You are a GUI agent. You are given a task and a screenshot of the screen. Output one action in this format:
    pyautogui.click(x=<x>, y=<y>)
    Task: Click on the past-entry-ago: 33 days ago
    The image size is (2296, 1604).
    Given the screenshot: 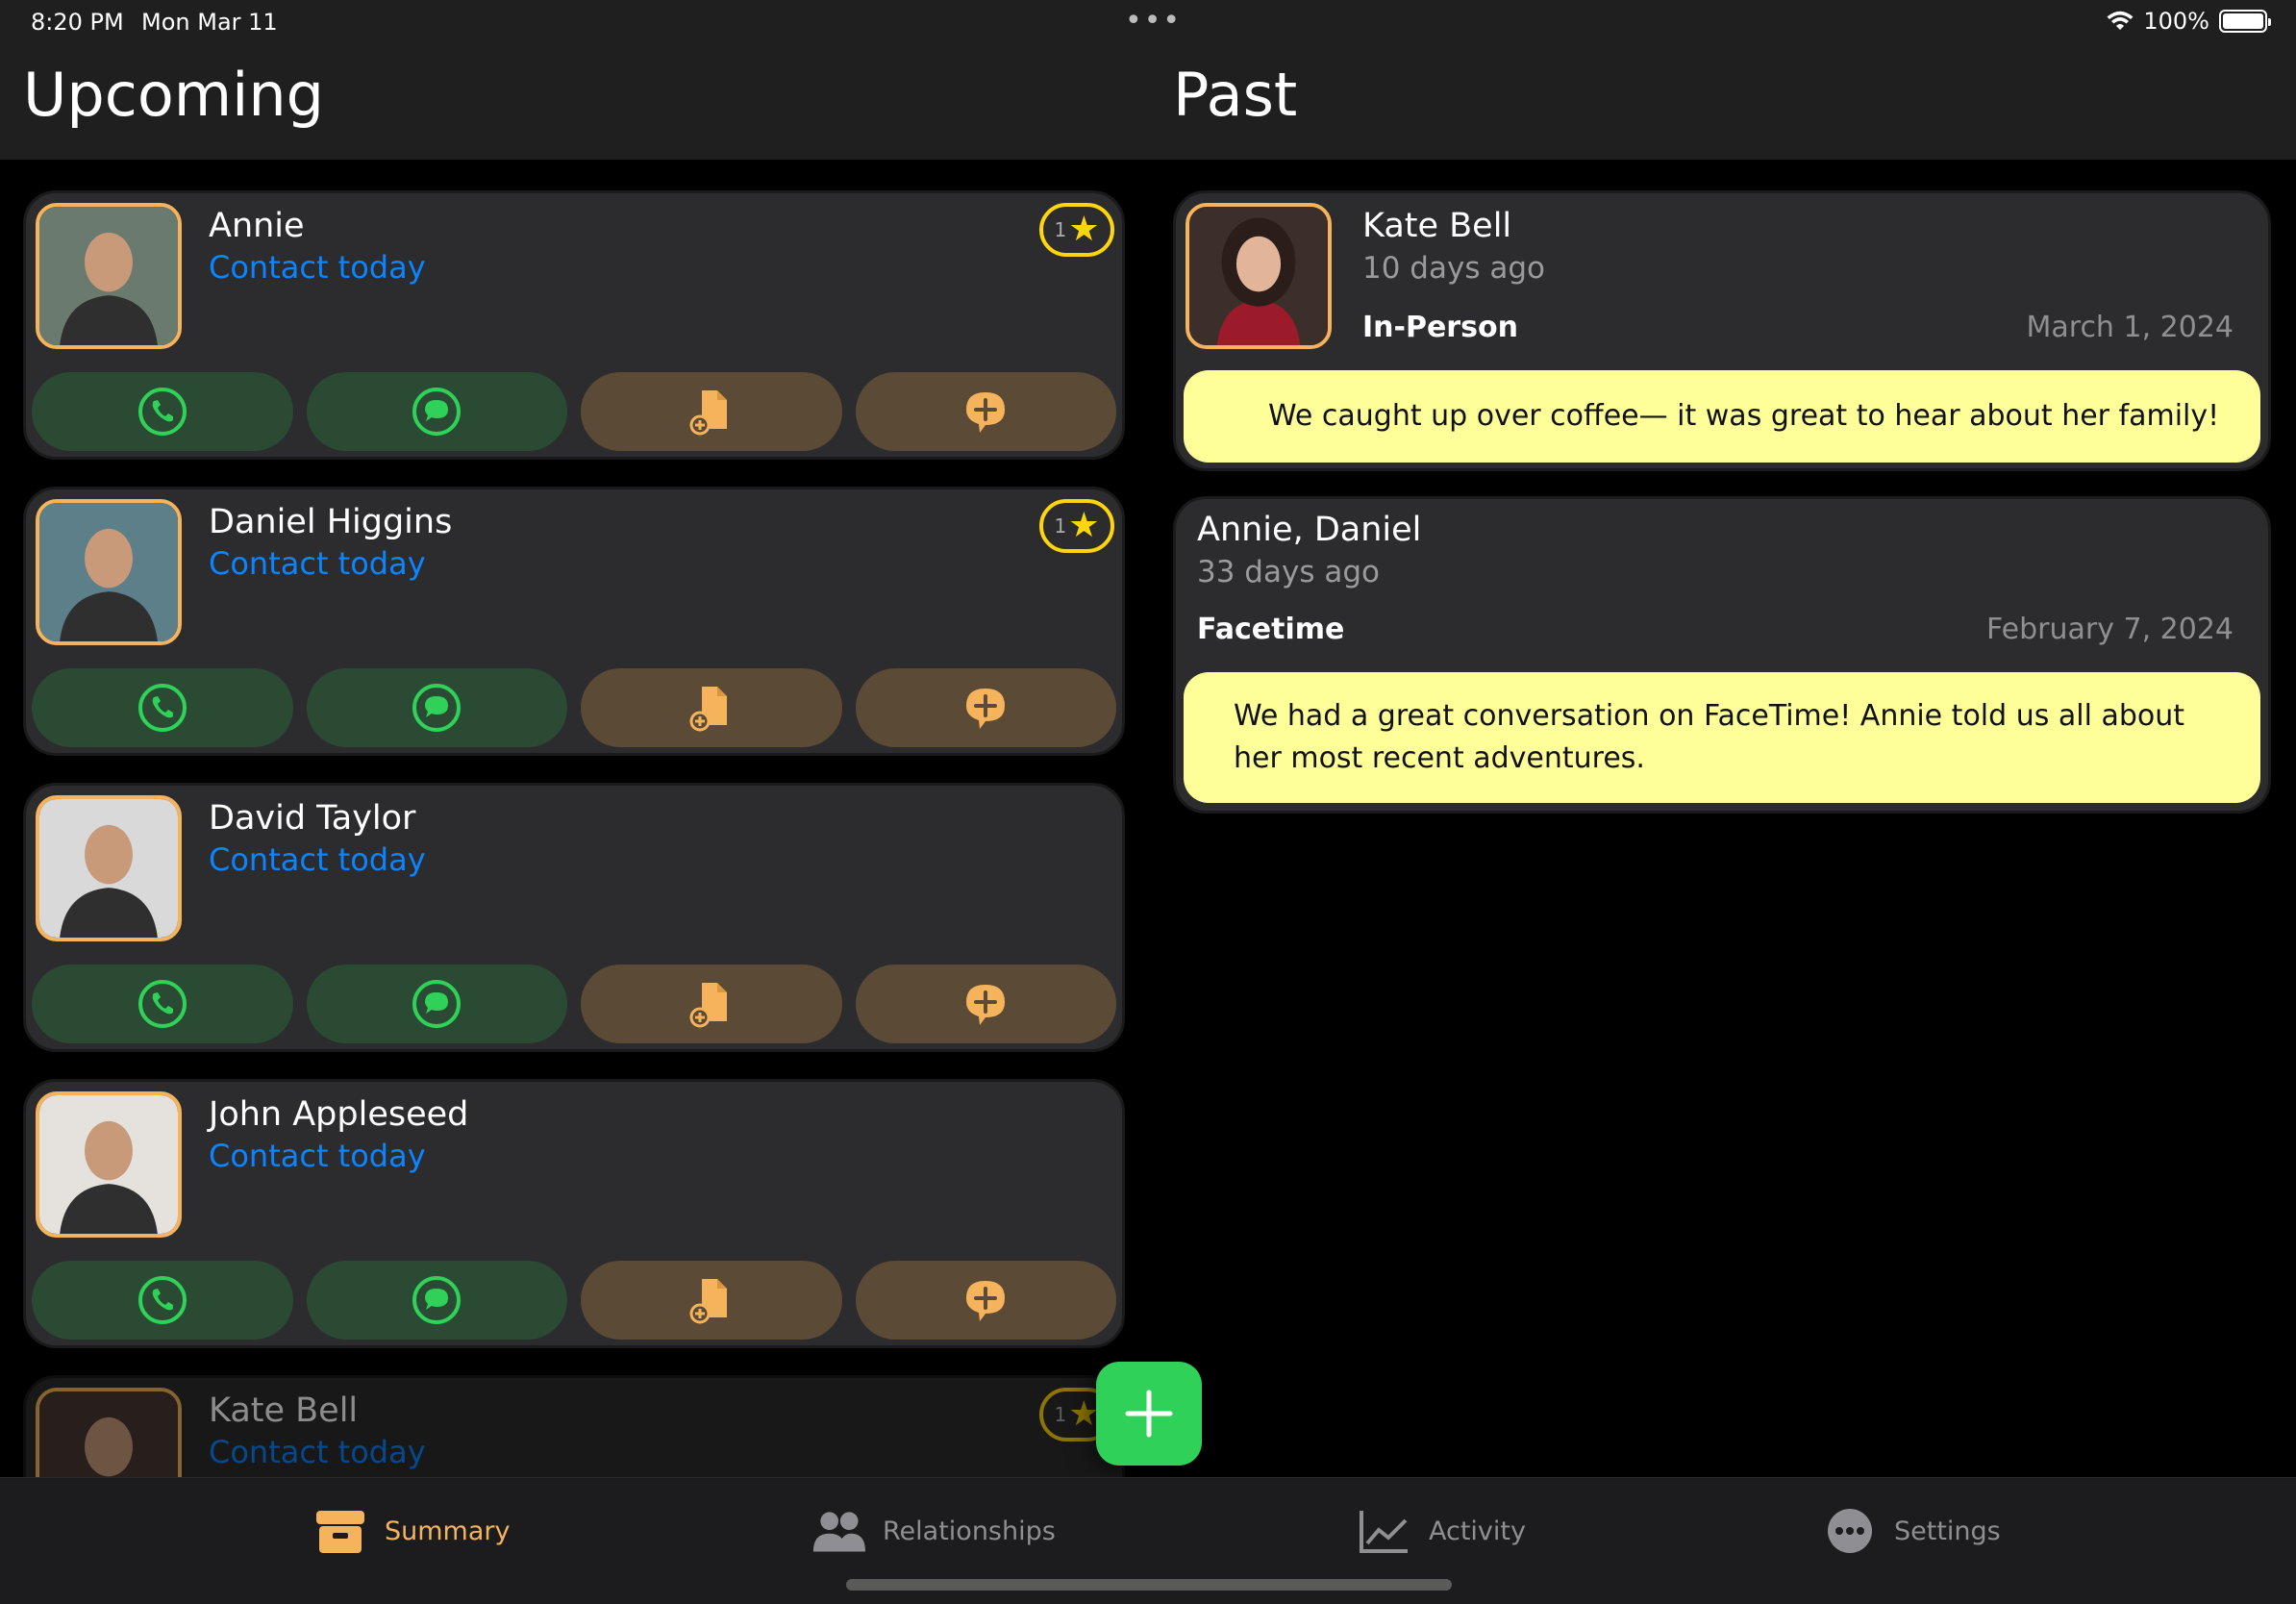 What is the action you would take?
    pyautogui.click(x=1288, y=572)
    